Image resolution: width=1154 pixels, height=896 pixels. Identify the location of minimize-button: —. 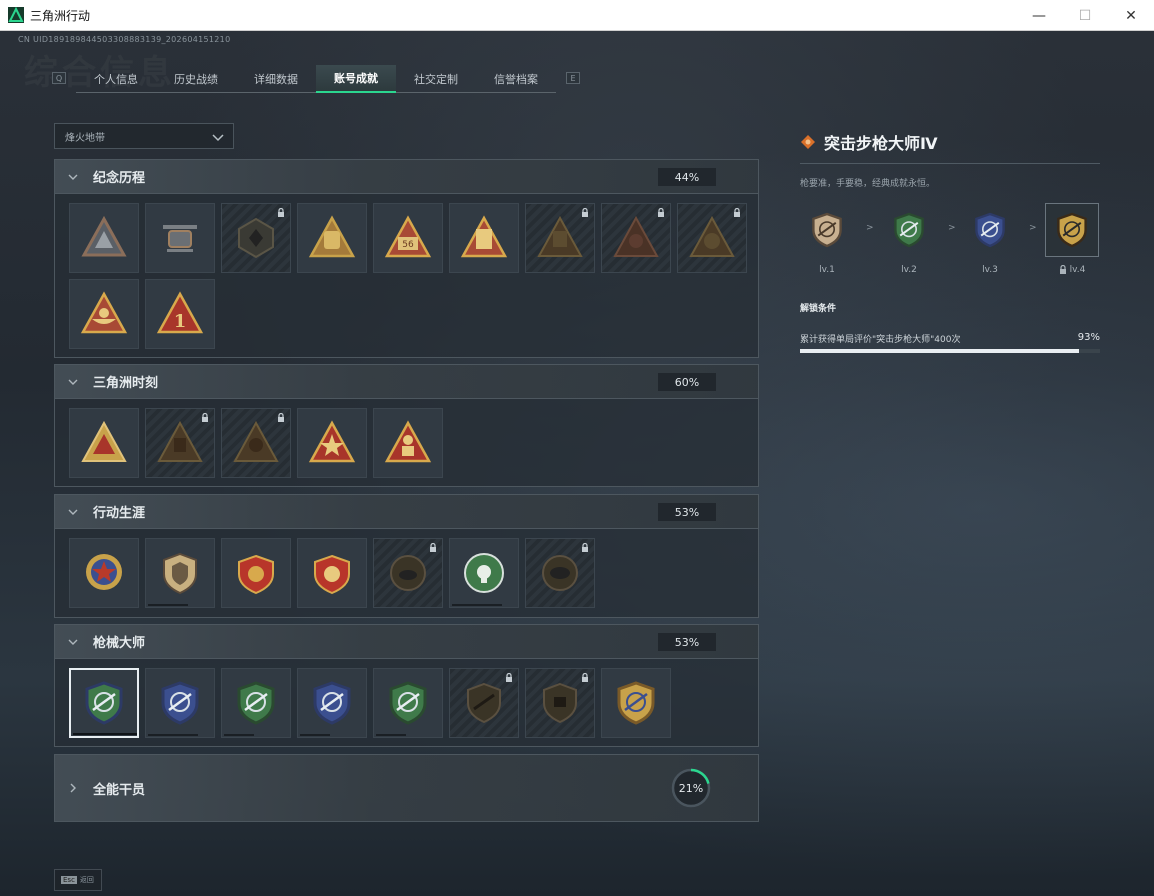
(1039, 15).